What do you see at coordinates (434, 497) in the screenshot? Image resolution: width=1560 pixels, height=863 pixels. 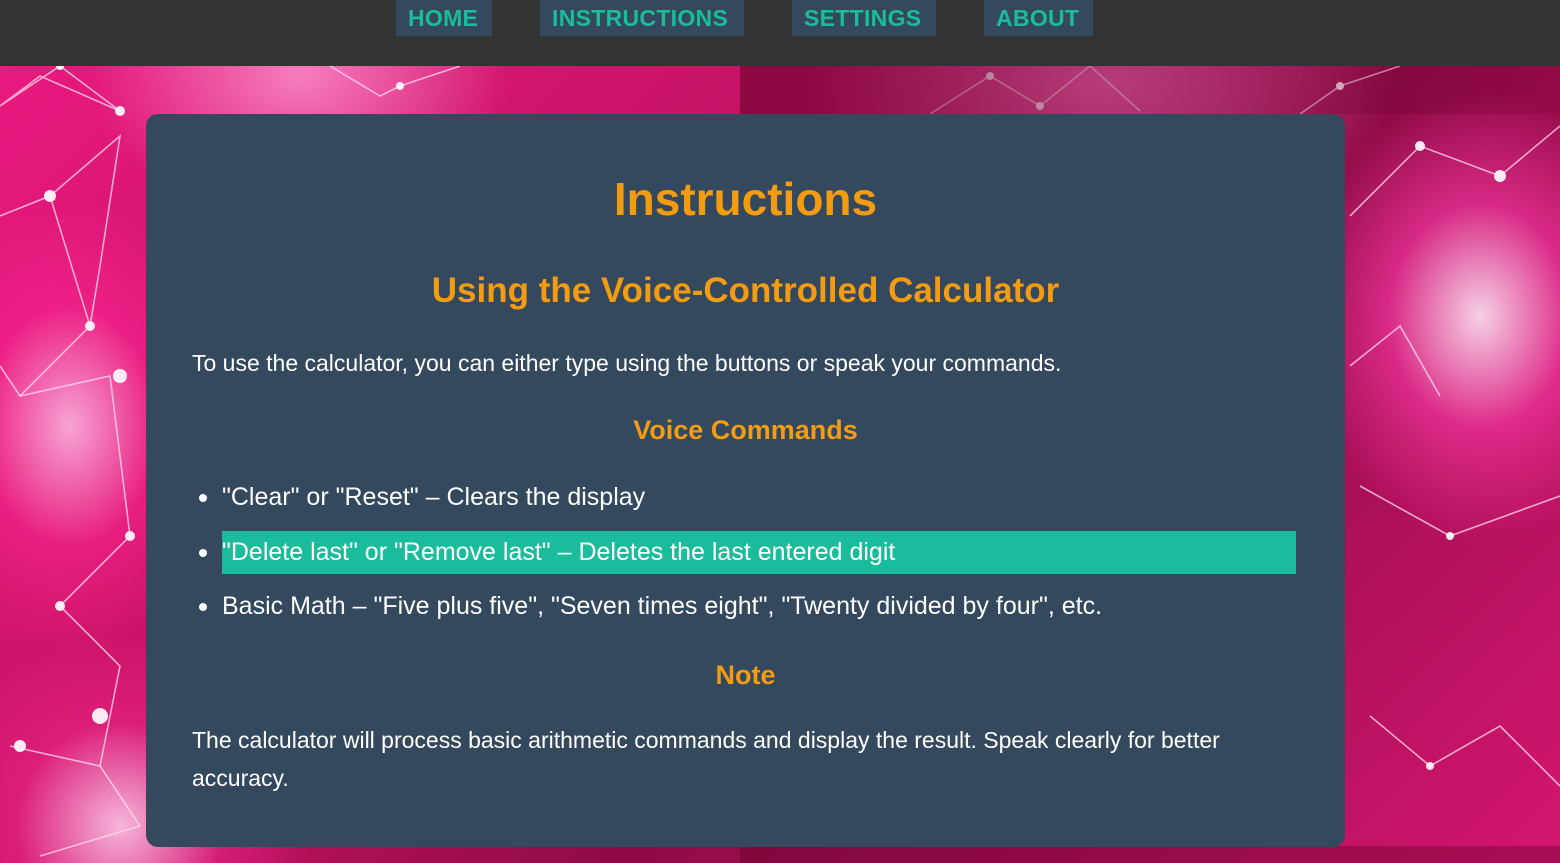 I see `command-text: "Clear" or "Reset" – Clears the display` at bounding box center [434, 497].